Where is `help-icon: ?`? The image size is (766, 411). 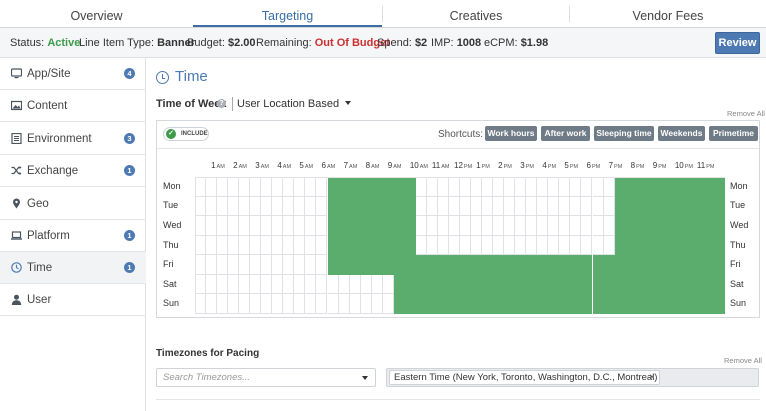
help-icon: ? is located at coordinates (221, 103).